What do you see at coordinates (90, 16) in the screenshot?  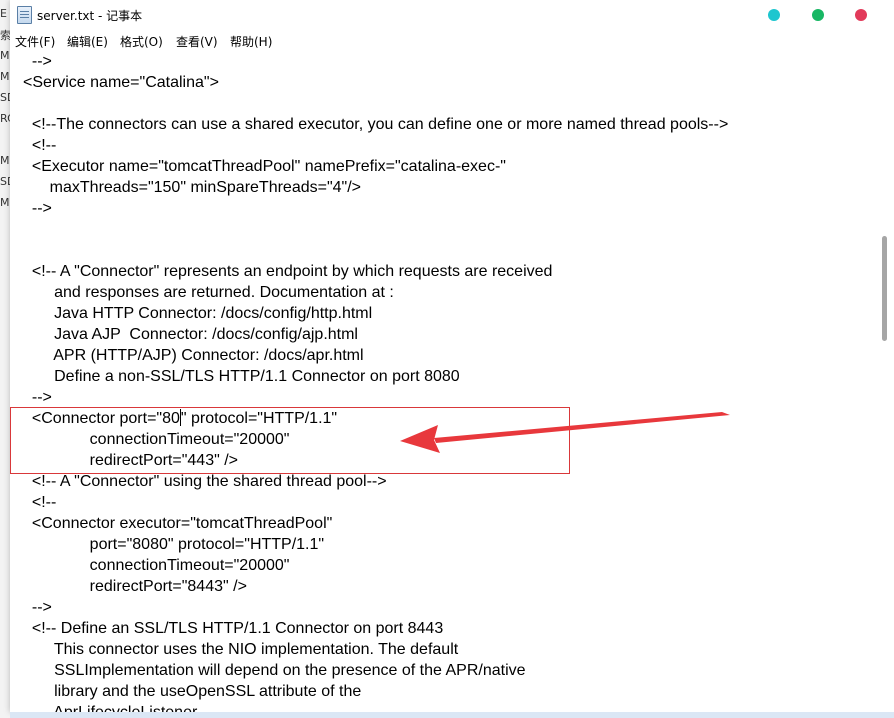 I see `window-title: server.txt - 记事本` at bounding box center [90, 16].